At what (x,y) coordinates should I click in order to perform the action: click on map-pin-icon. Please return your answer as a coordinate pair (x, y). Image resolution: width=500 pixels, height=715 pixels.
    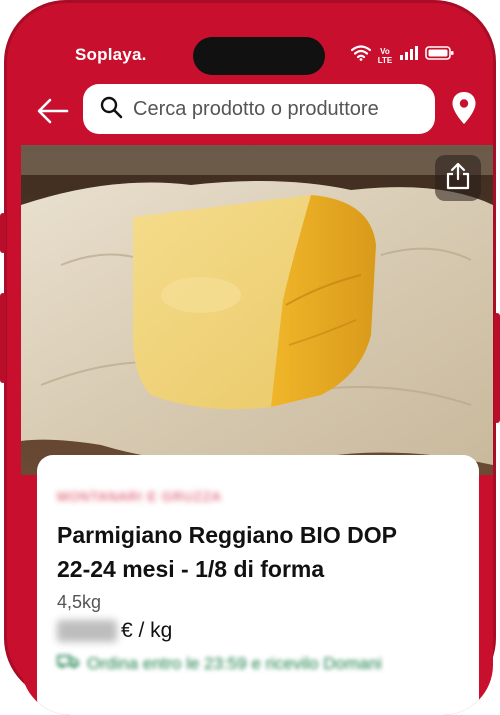
    Looking at the image, I should click on (464, 110).